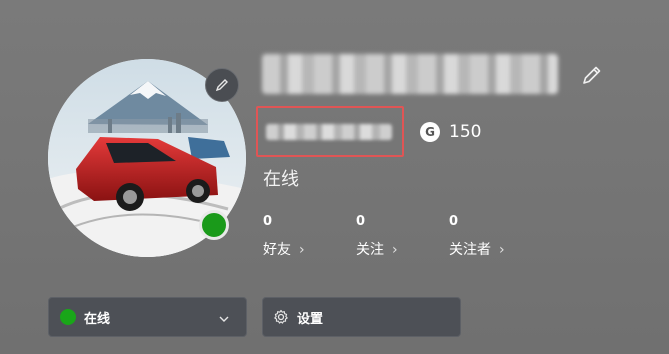 The image size is (669, 354). What do you see at coordinates (224, 319) in the screenshot?
I see `chevron-down-icon` at bounding box center [224, 319].